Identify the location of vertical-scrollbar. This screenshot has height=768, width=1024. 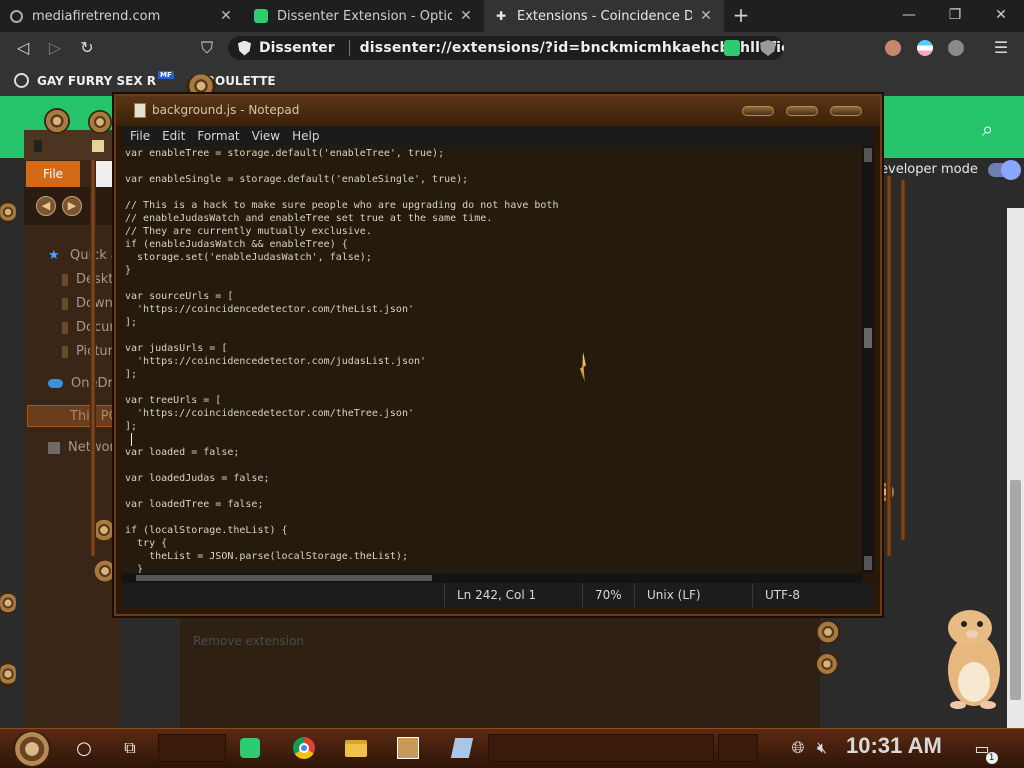
(868, 359).